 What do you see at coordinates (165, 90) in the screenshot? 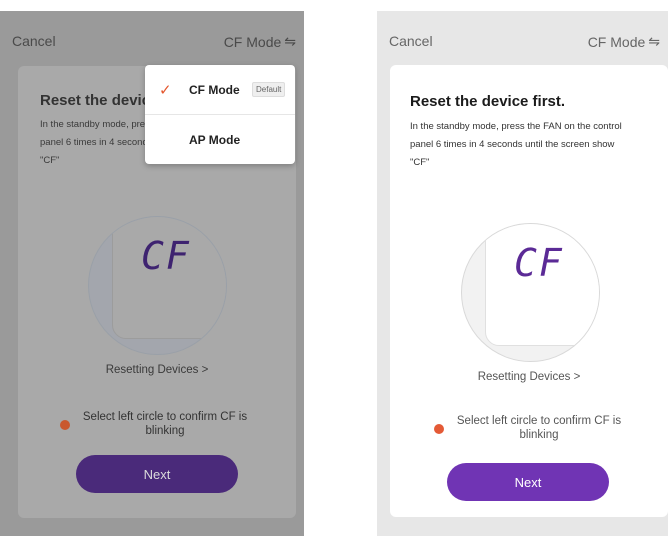
I see `checkmark-icon: ✓` at bounding box center [165, 90].